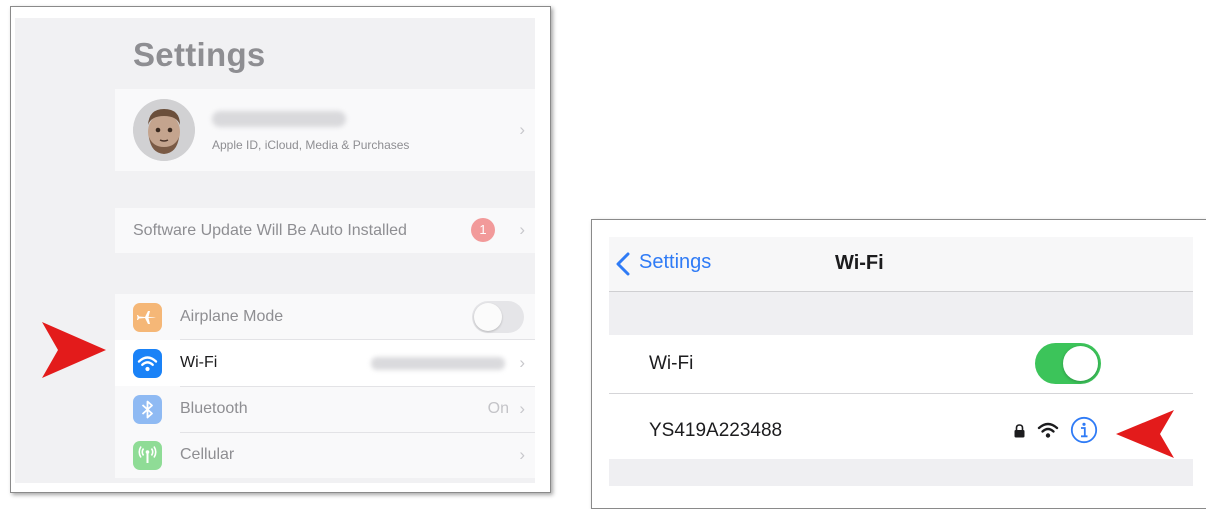 The width and height of the screenshot is (1206, 509). I want to click on info-icon, so click(1084, 430).